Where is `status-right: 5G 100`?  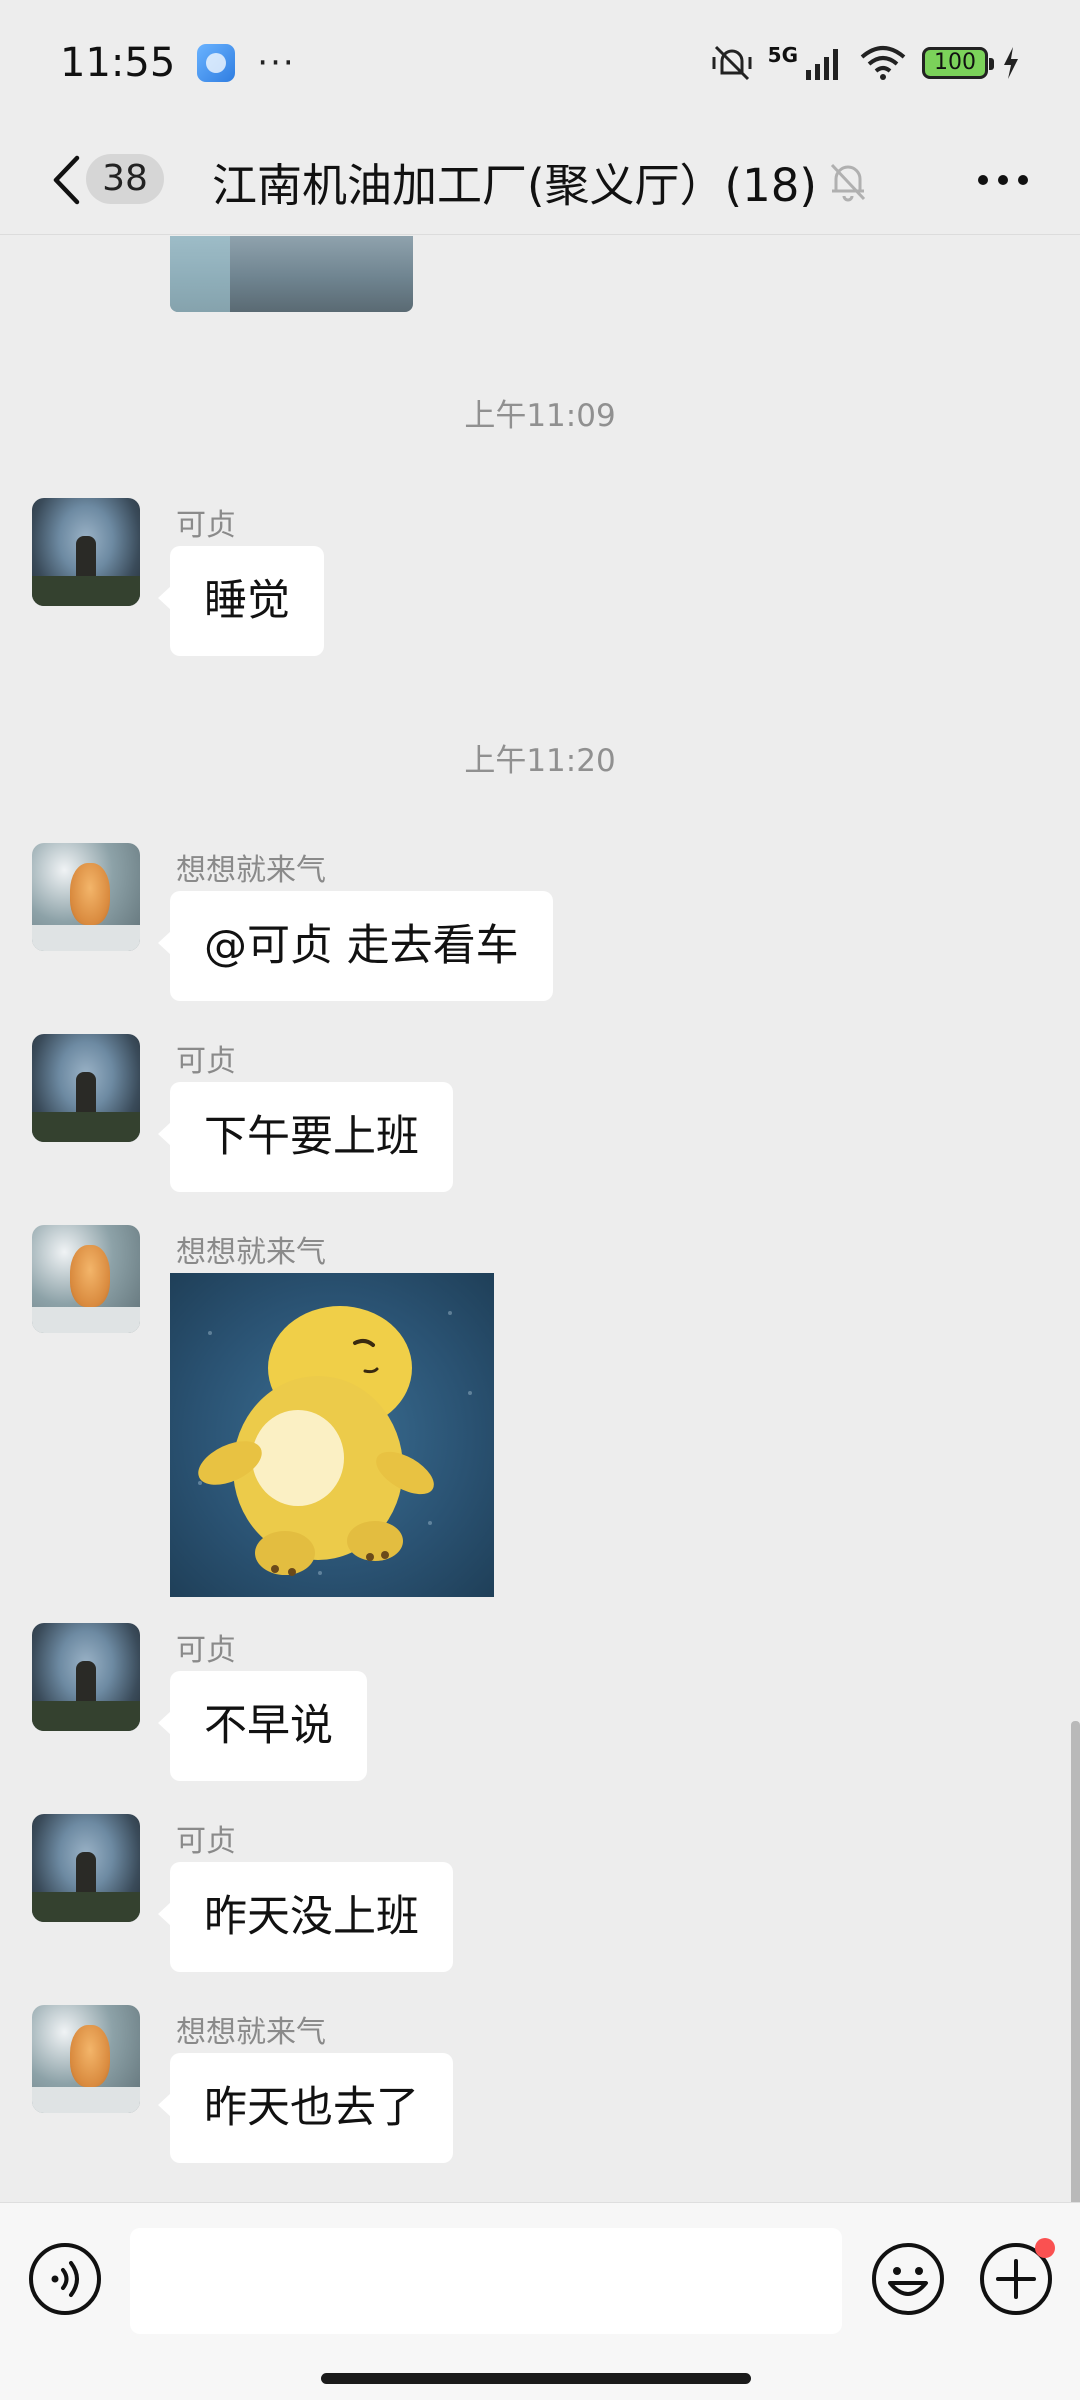
status-right: 5G 100 is located at coordinates (865, 63).